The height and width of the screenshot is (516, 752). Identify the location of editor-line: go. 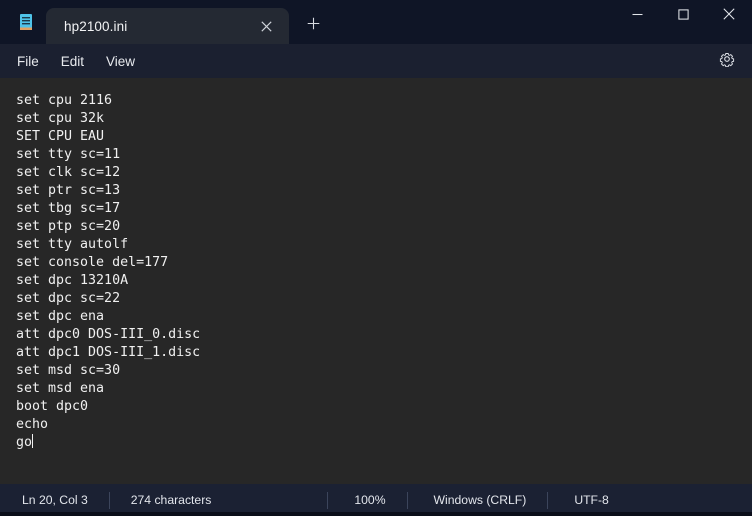
(24, 442).